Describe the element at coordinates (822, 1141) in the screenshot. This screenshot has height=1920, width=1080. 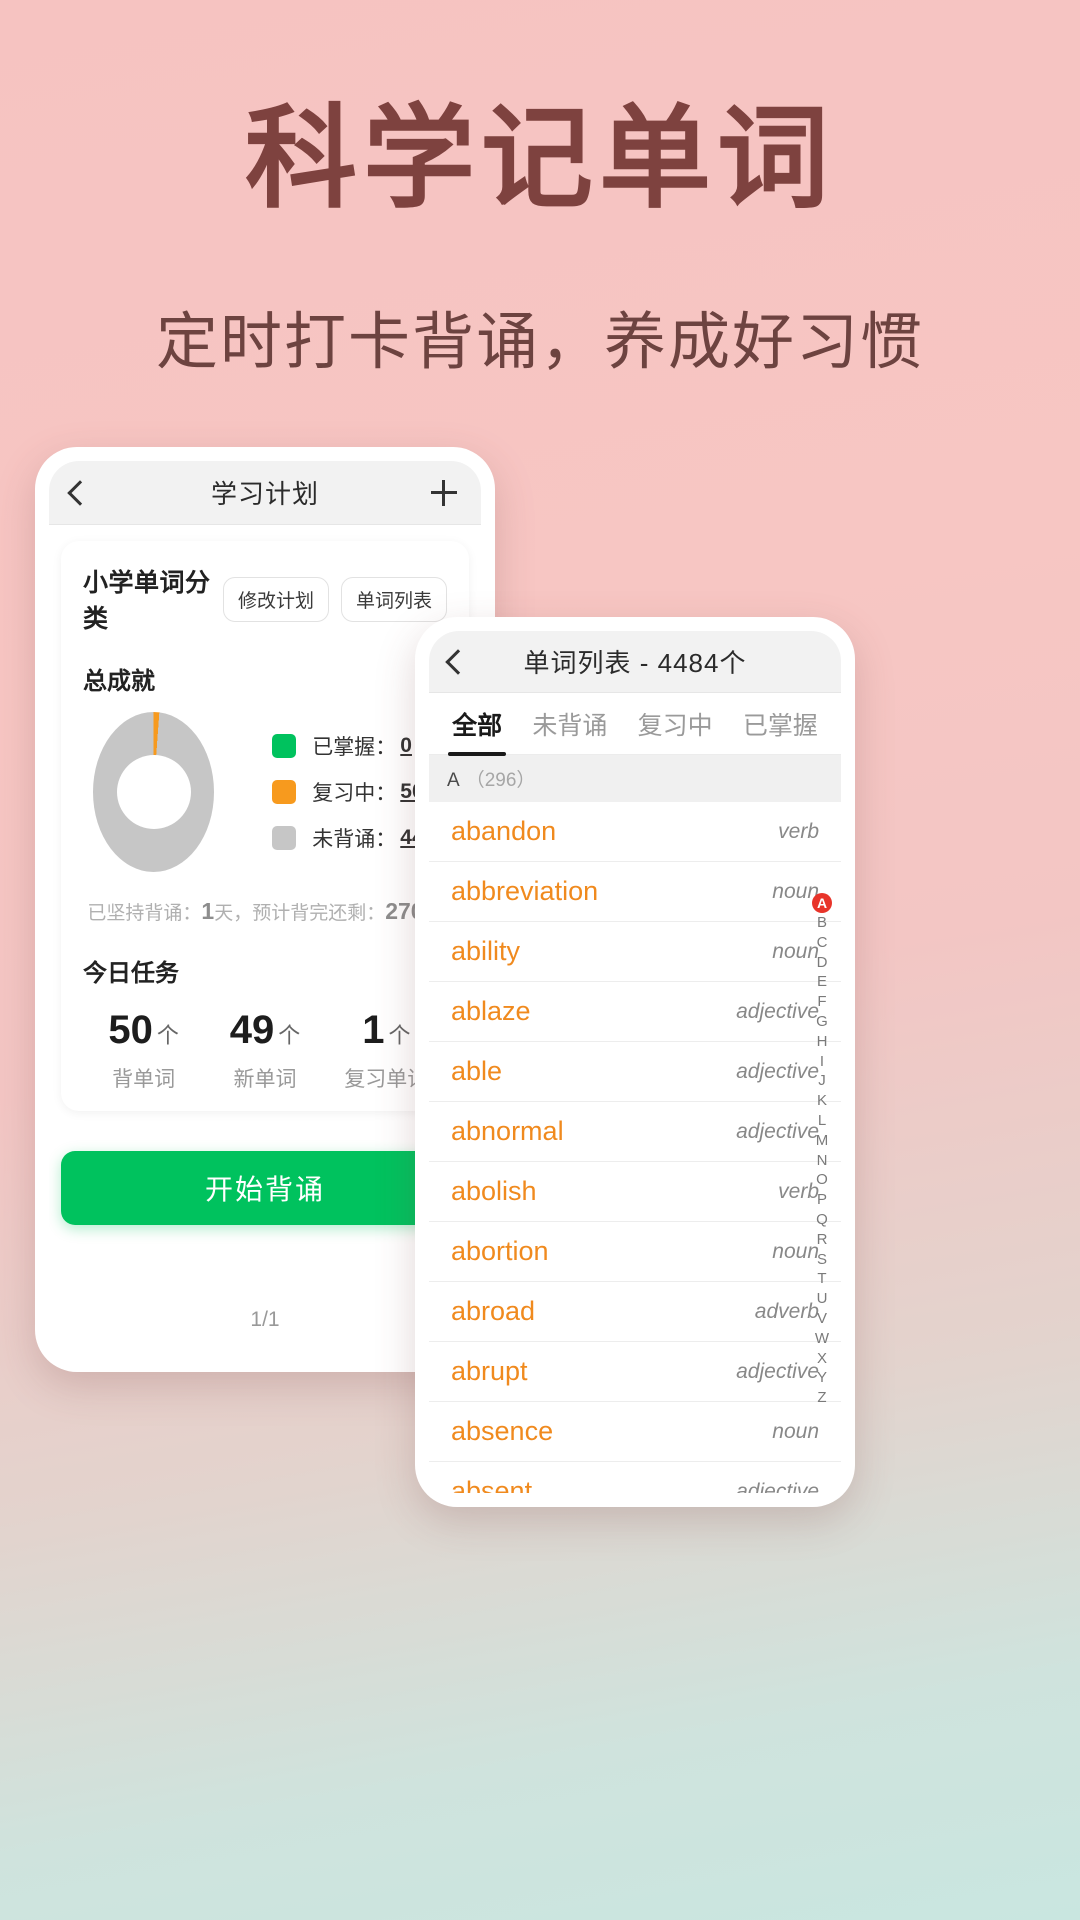
I see `alphabet-index-m: M` at that location.